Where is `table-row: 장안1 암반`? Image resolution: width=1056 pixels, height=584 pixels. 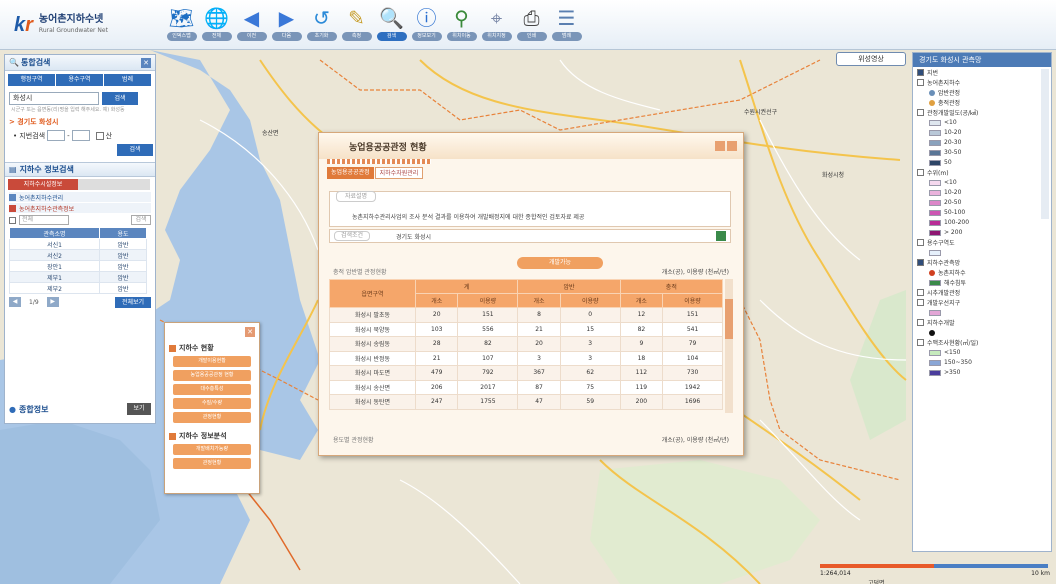
table-row: 장안1 암반 is located at coordinates (77, 266).